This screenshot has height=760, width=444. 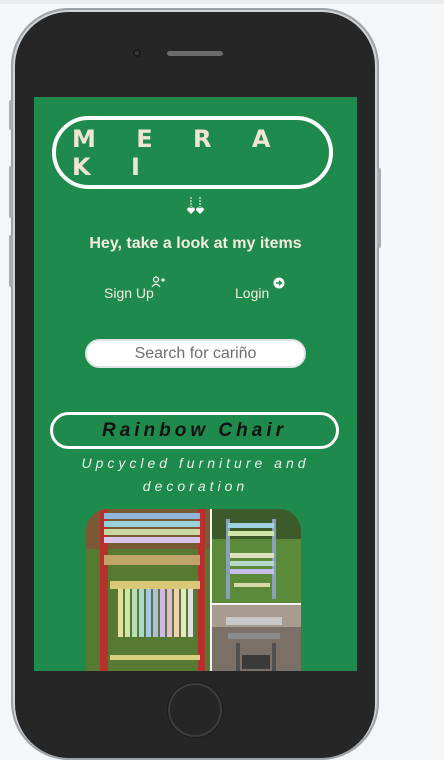 I want to click on phone-volume-up, so click(x=11, y=192).